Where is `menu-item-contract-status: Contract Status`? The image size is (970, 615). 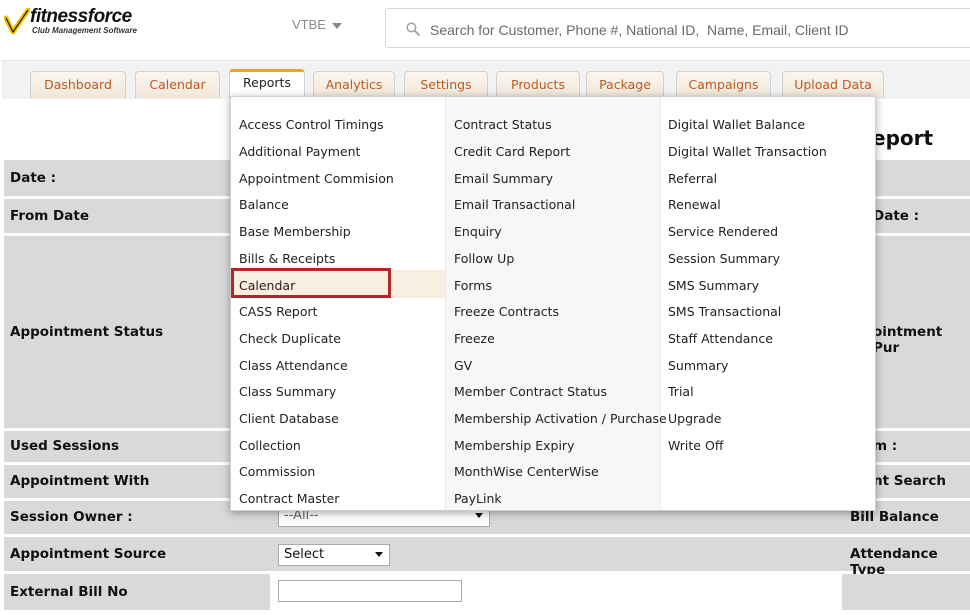
menu-item-contract-status: Contract Status is located at coordinates (503, 124).